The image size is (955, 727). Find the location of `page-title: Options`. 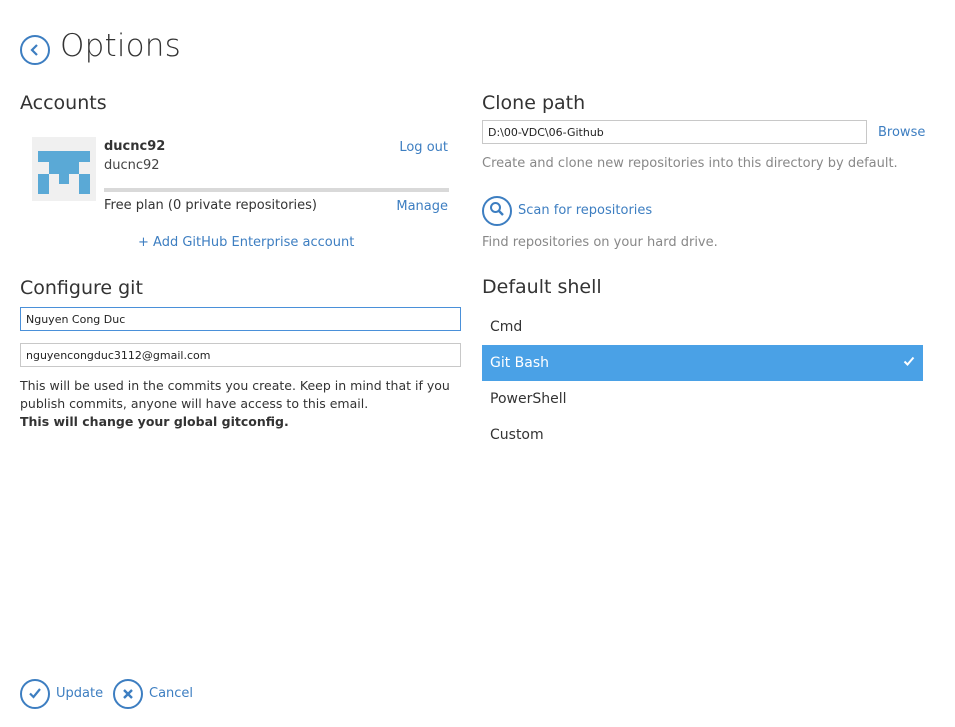

page-title: Options is located at coordinates (121, 46).